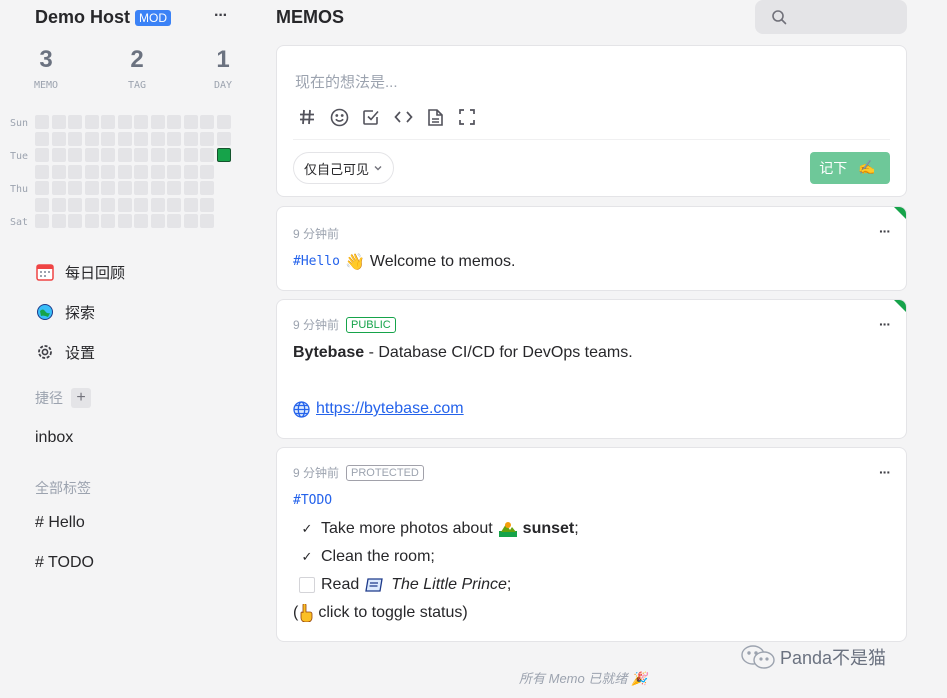 Image resolution: width=947 pixels, height=698 pixels. What do you see at coordinates (831, 17) in the screenshot?
I see `search-input` at bounding box center [831, 17].